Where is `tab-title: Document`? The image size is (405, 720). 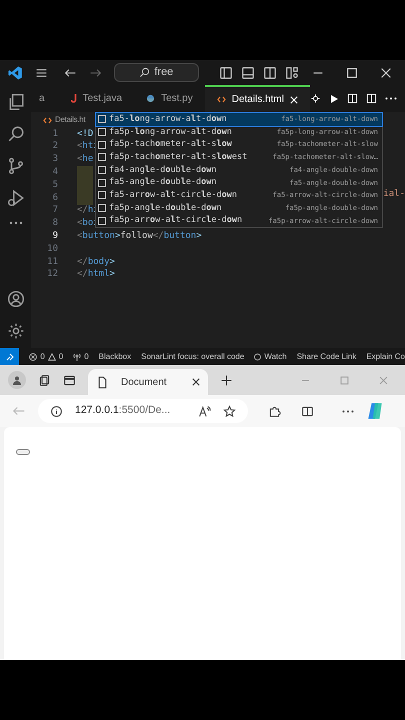
tab-title: Document is located at coordinates (144, 383).